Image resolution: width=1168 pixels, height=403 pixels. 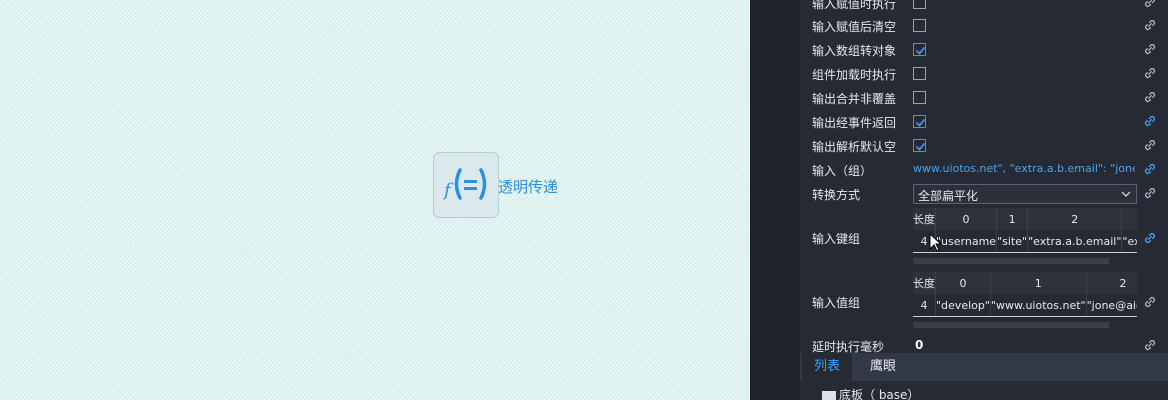 What do you see at coordinates (1129, 241) in the screenshot?
I see `table-cell: "extra.a.b` at bounding box center [1129, 241].